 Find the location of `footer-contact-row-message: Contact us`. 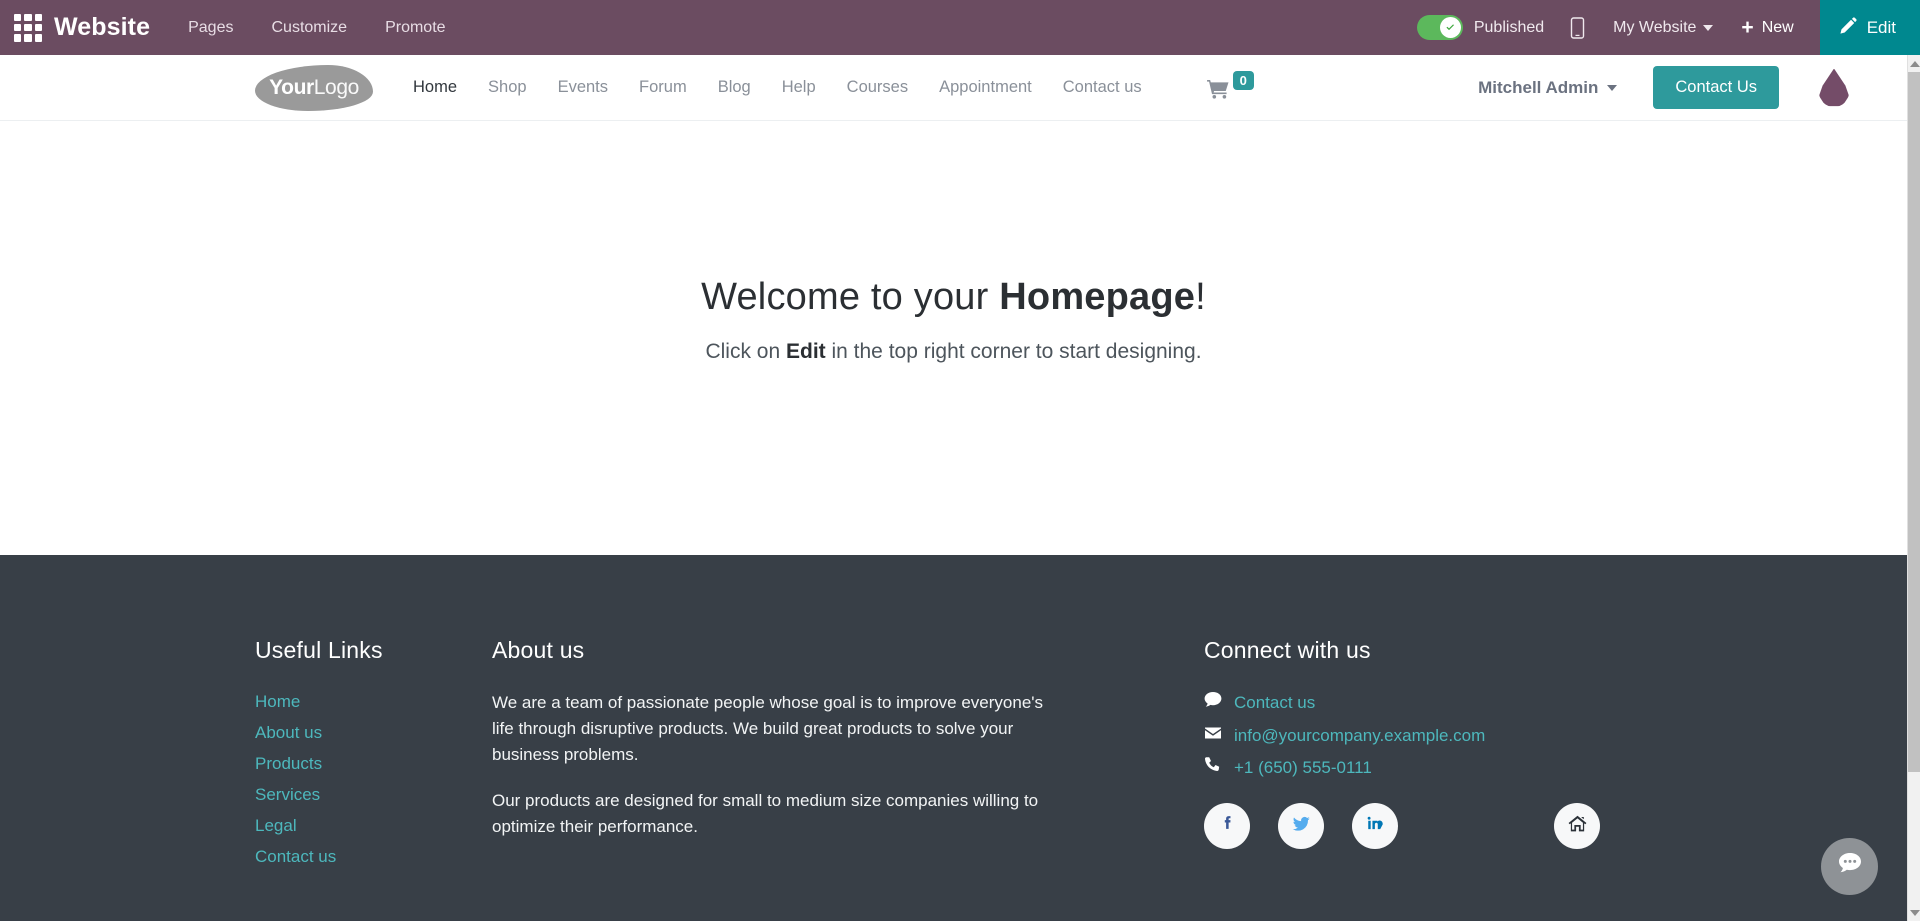

footer-contact-row-message: Contact us is located at coordinates (1414, 703).